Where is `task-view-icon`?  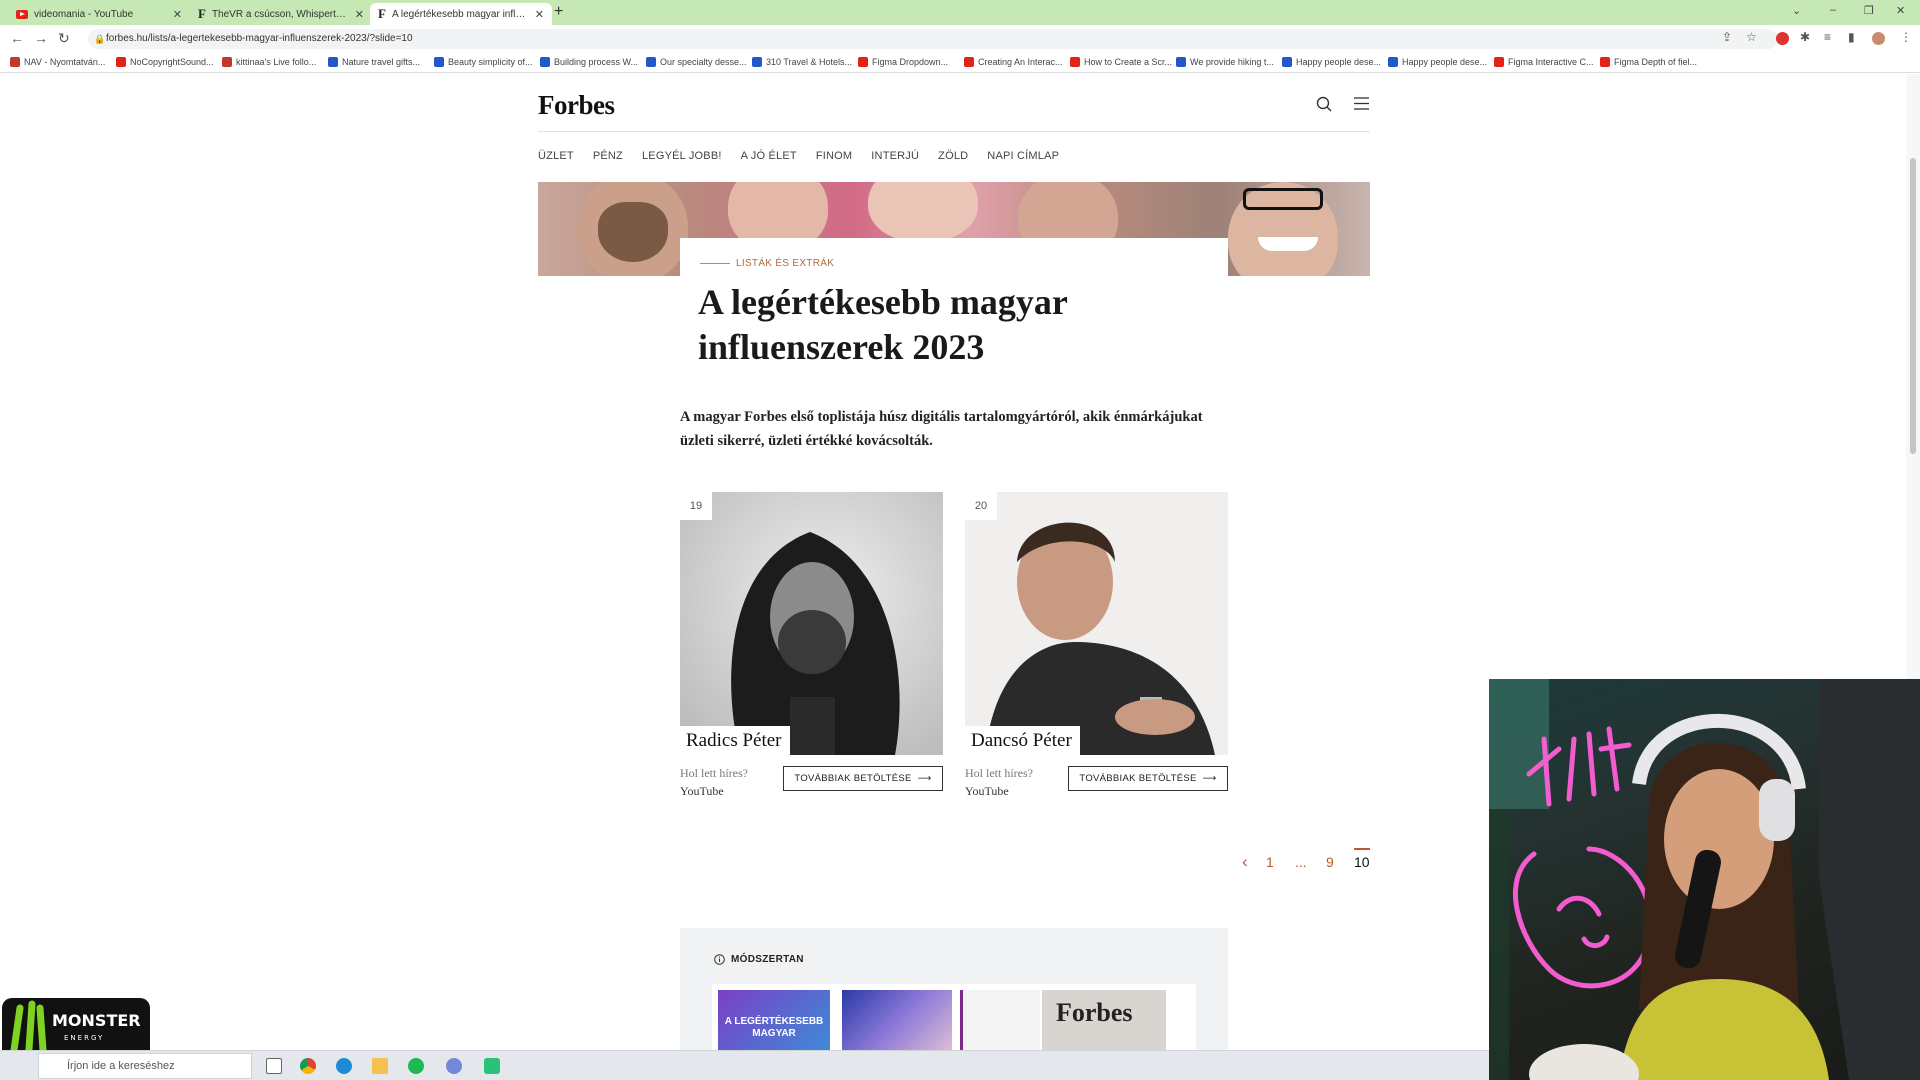
task-view-icon is located at coordinates (274, 1066).